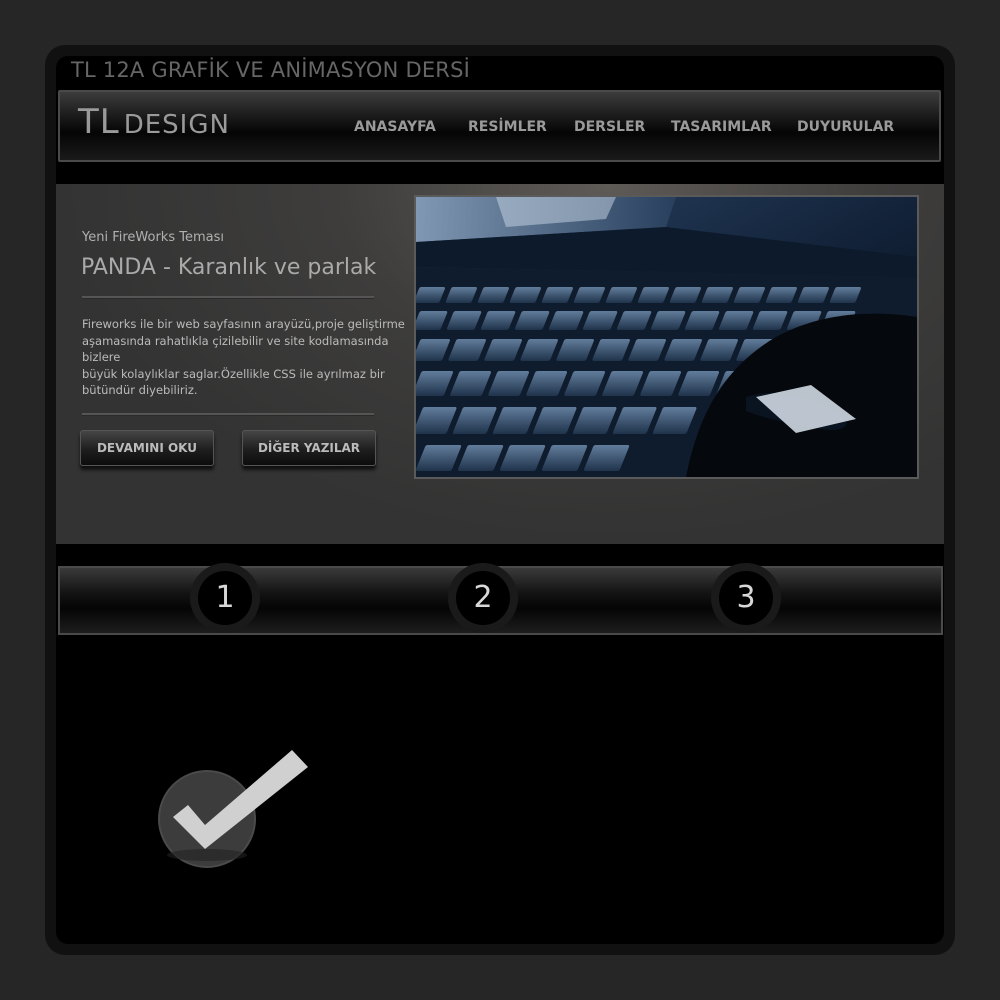  I want to click on page-button-1: 1, so click(225, 598).